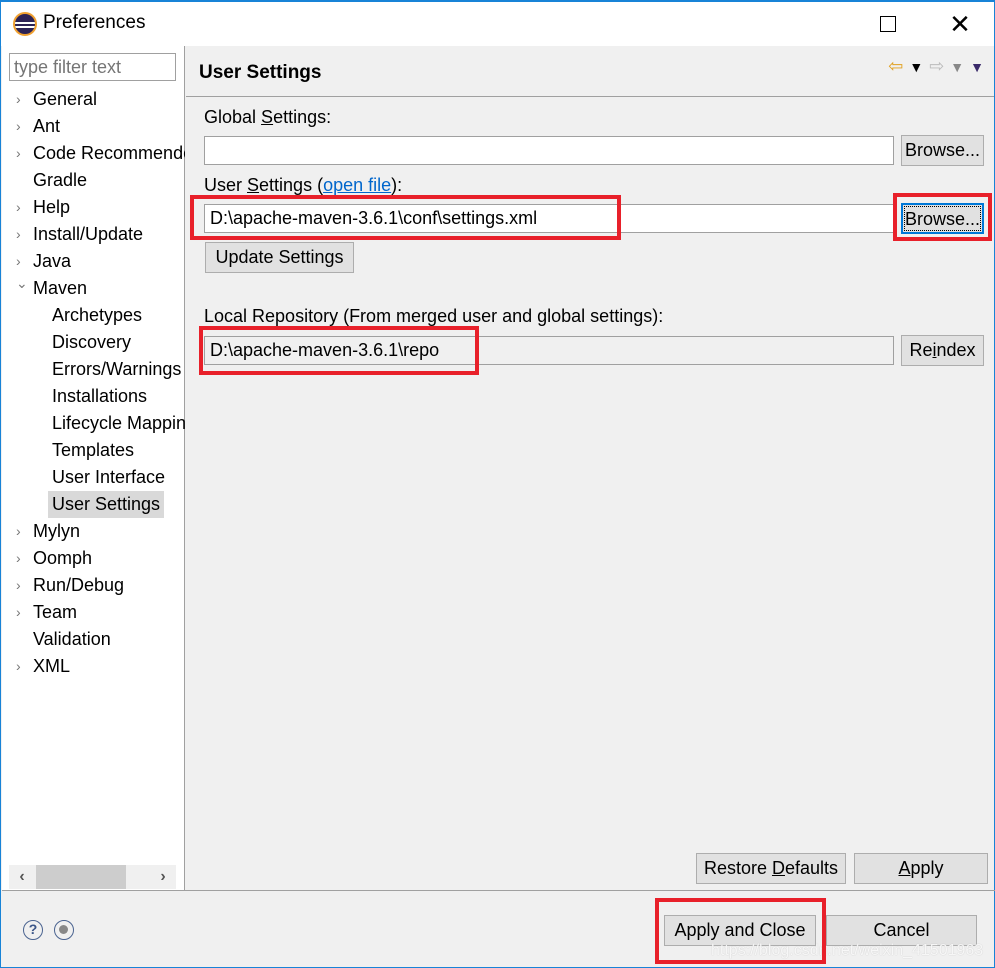  Describe the element at coordinates (549, 218) in the screenshot. I see `user-settings-input: D:\apache-maven-3.6.1\conf\settings.xml` at that location.